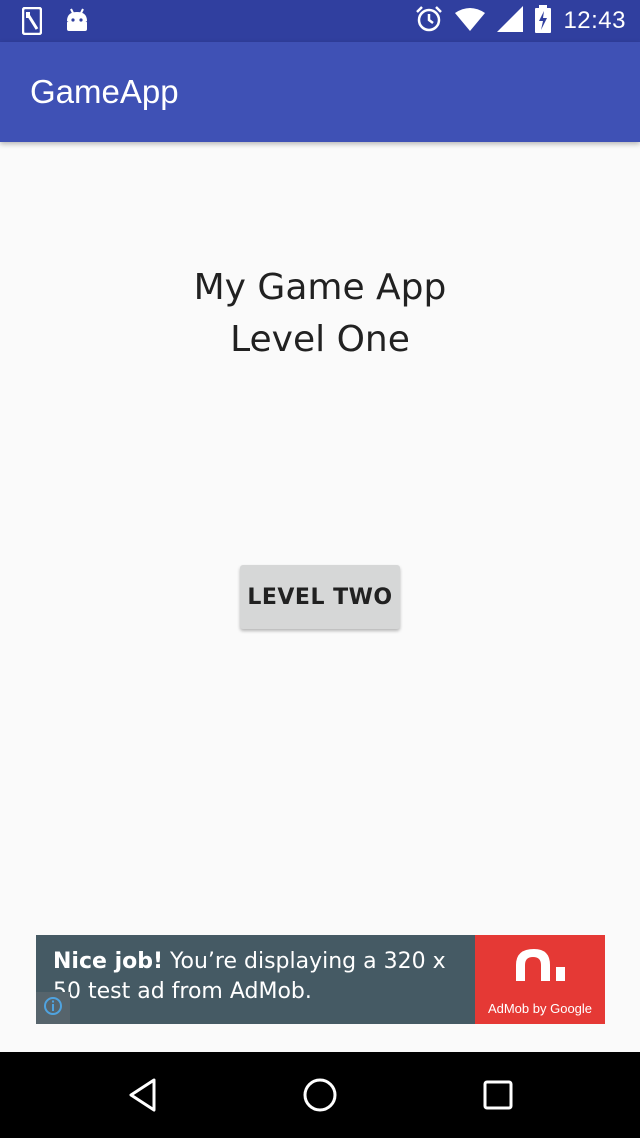 The height and width of the screenshot is (1138, 640). What do you see at coordinates (543, 21) in the screenshot?
I see `battery-charging-icon` at bounding box center [543, 21].